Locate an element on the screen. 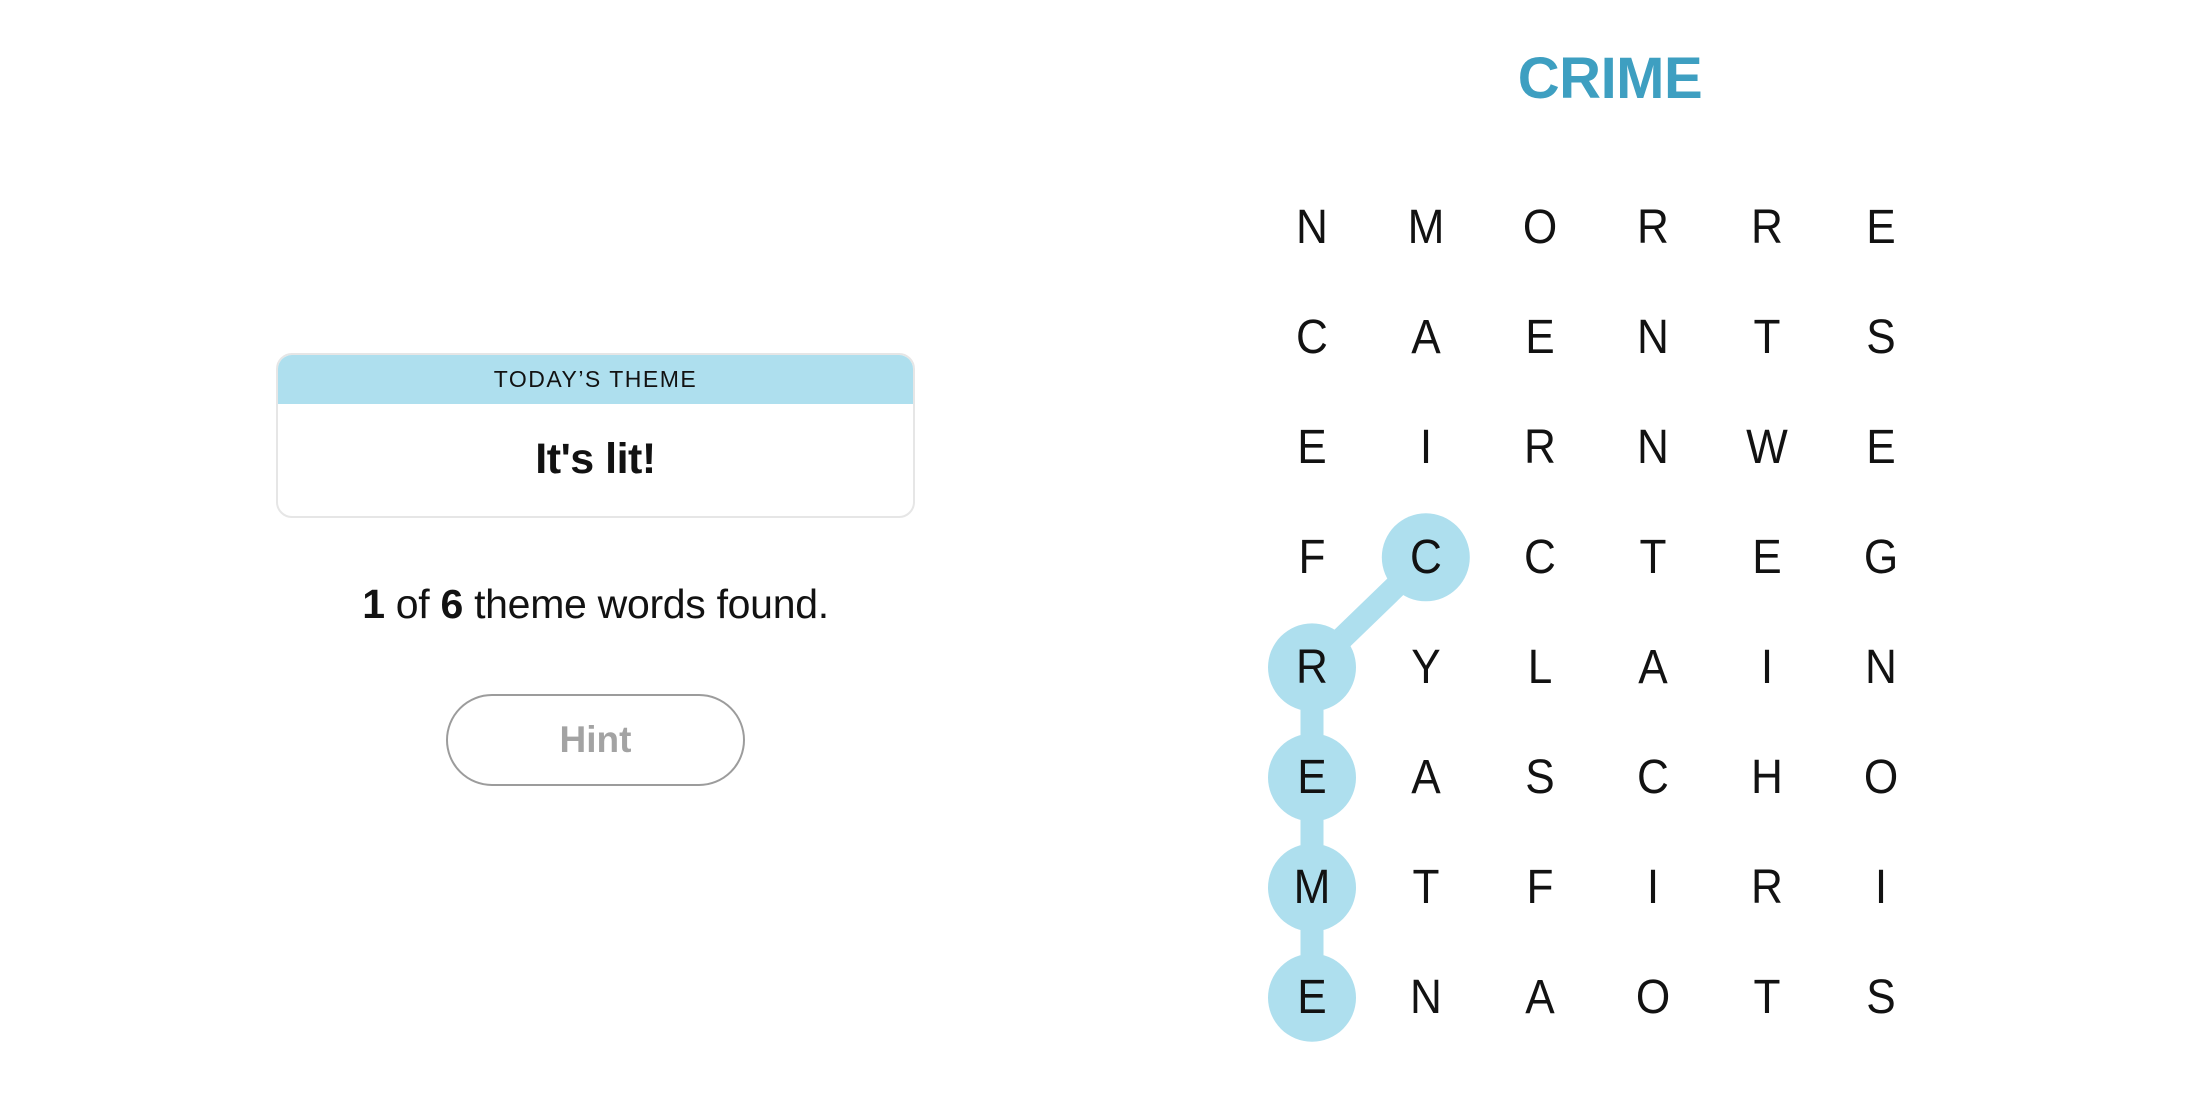  theme-header: TODAY’S THEME is located at coordinates (595, 379).